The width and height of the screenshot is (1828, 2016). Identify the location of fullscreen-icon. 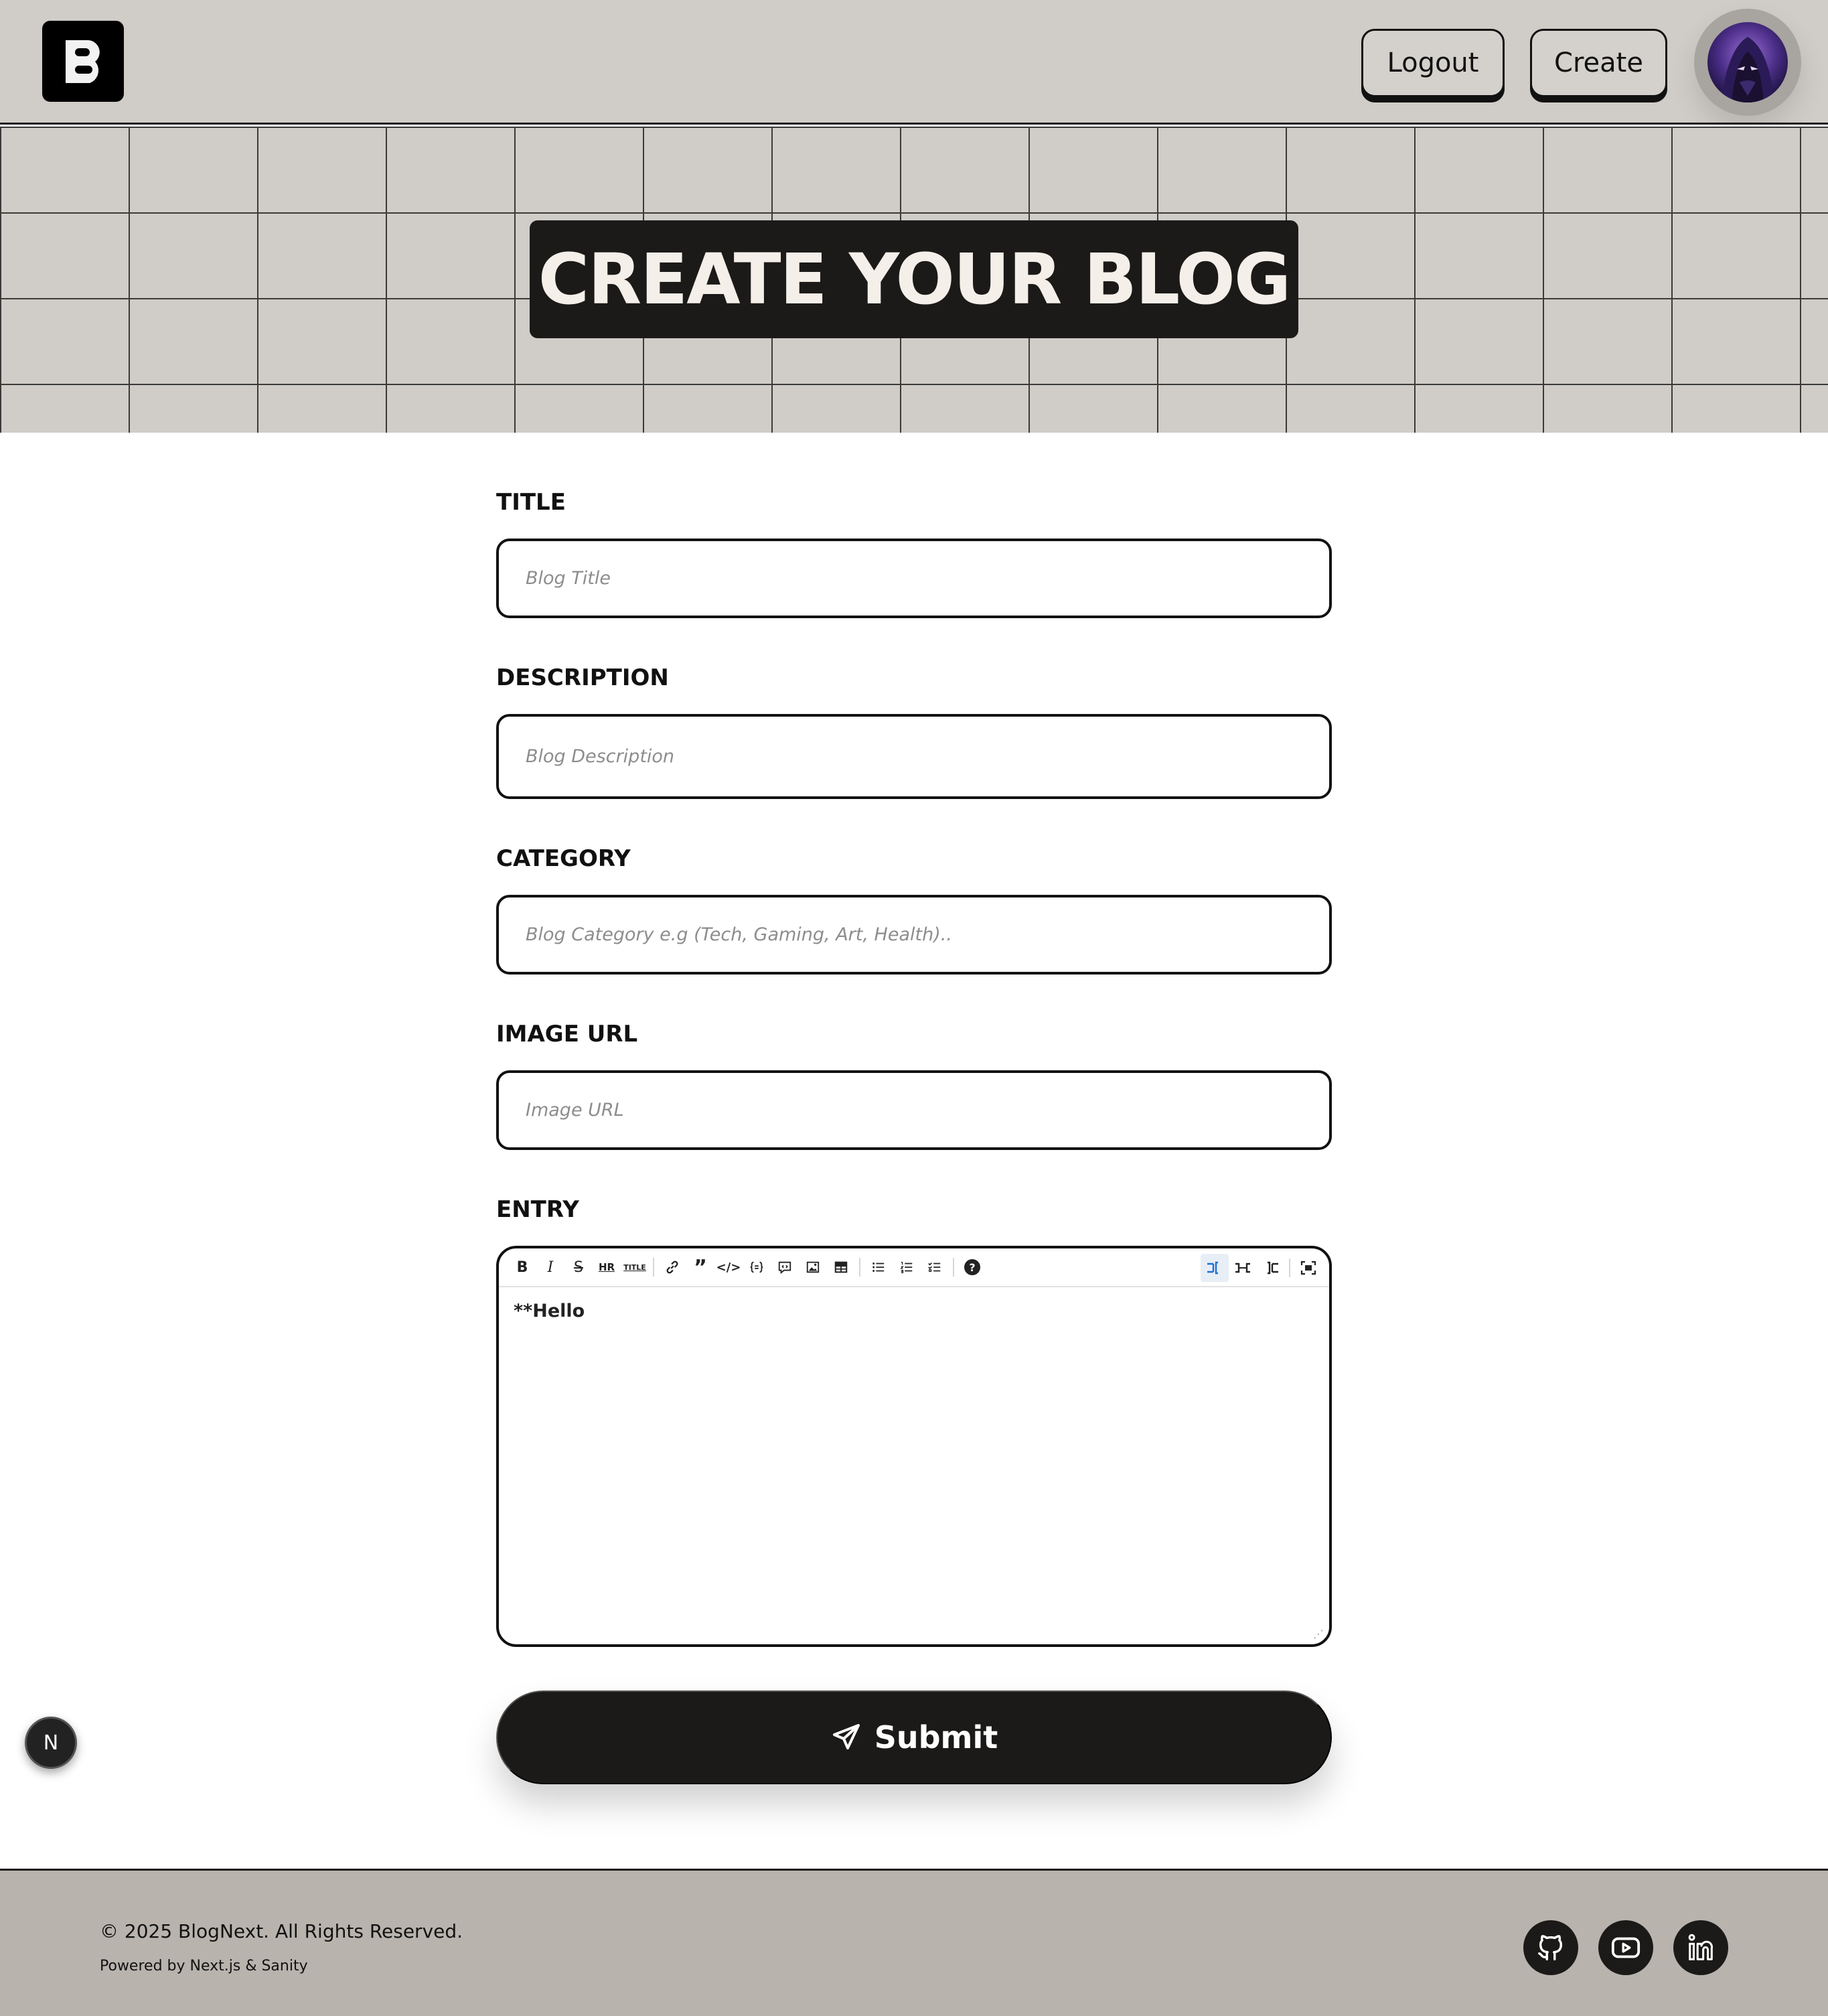
(1308, 1268).